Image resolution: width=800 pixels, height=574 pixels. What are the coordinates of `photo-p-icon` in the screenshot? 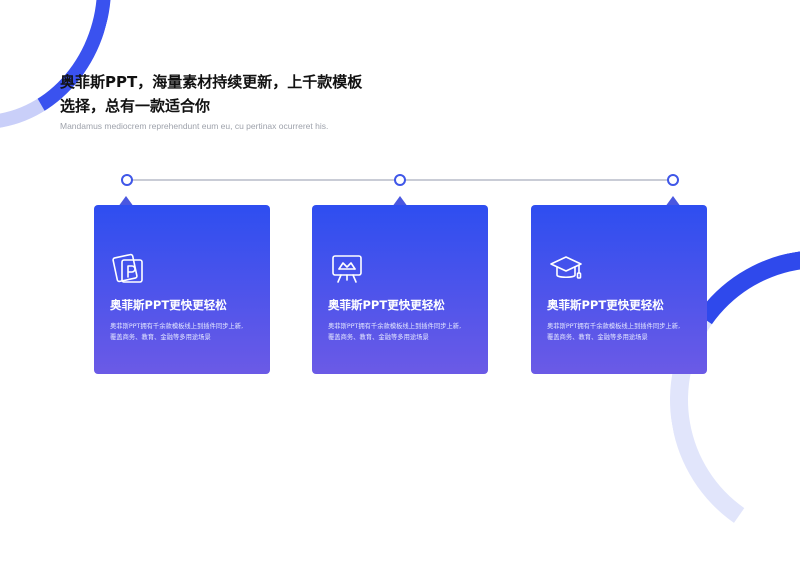 It's located at (127, 268).